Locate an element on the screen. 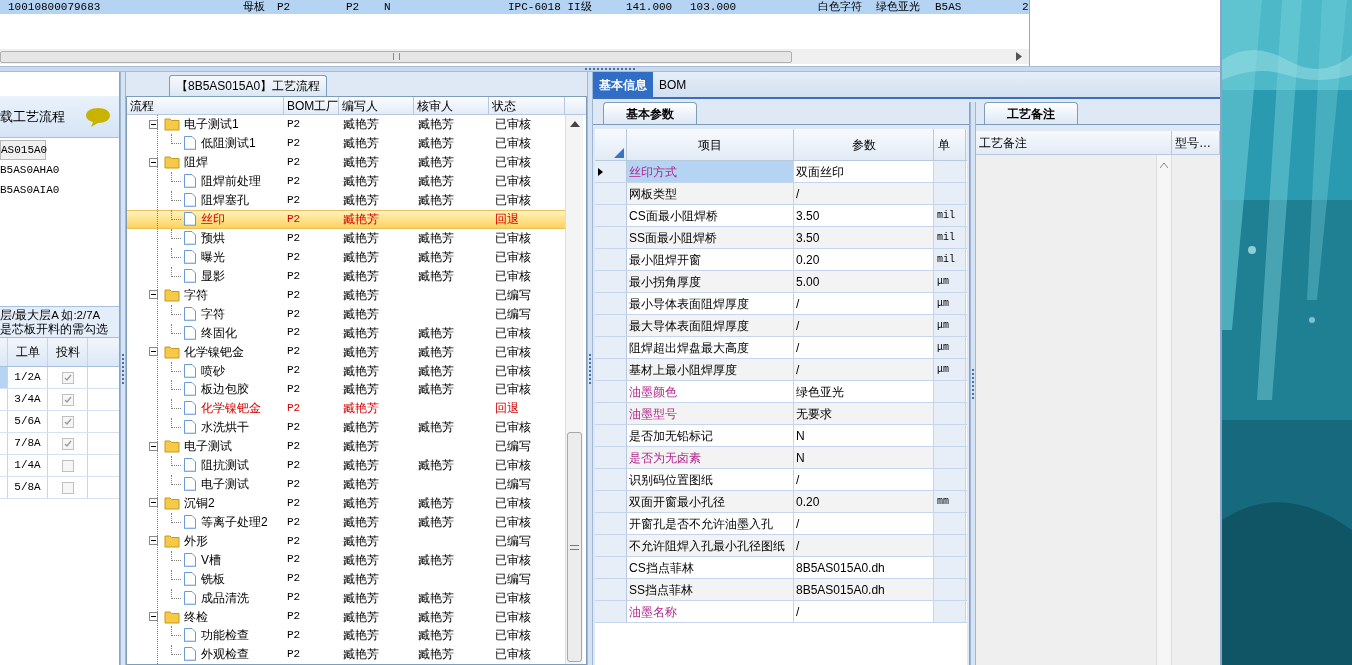 Image resolution: width=1352 pixels, height=665 pixels. table-row: 基材上最小阻焊厚度 / μm is located at coordinates (781, 370).